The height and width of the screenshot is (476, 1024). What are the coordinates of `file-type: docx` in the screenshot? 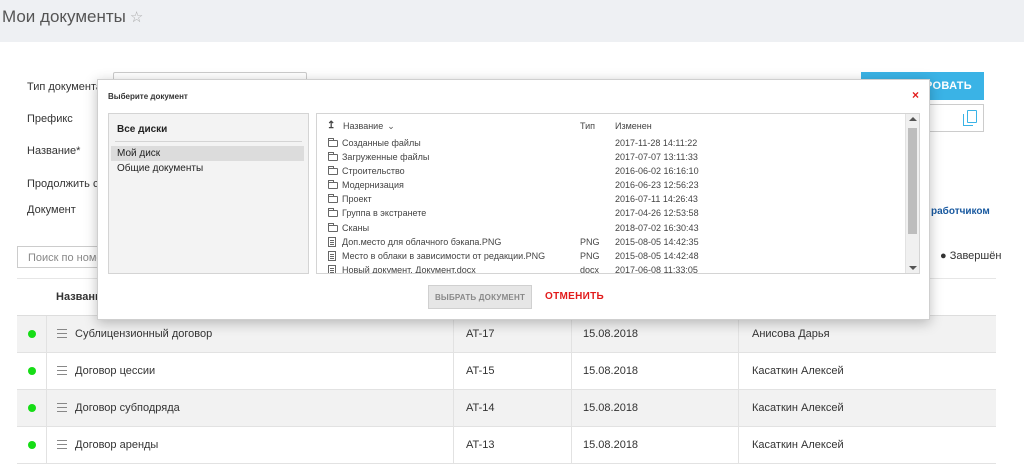 It's located at (590, 269).